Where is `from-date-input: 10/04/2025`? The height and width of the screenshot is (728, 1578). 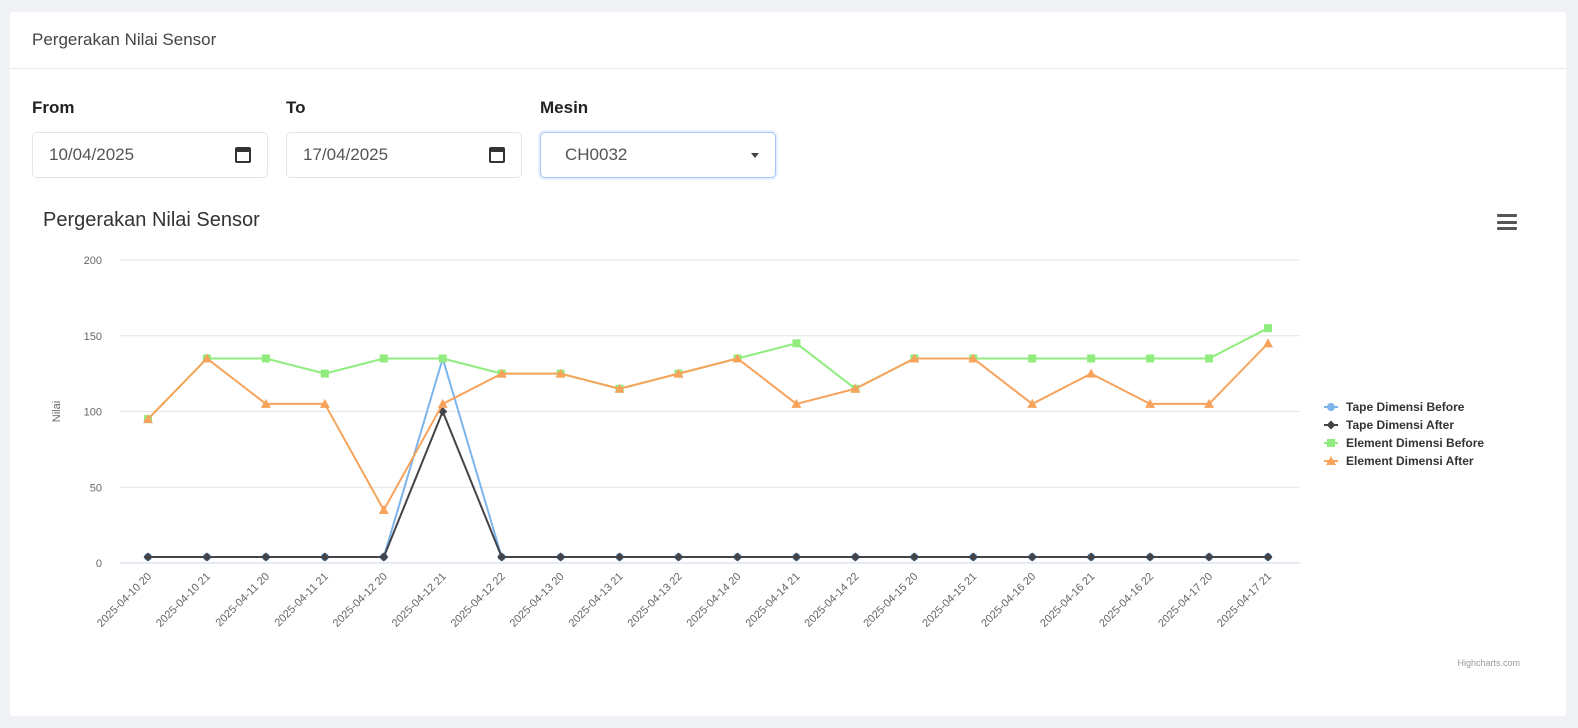 from-date-input: 10/04/2025 is located at coordinates (150, 155).